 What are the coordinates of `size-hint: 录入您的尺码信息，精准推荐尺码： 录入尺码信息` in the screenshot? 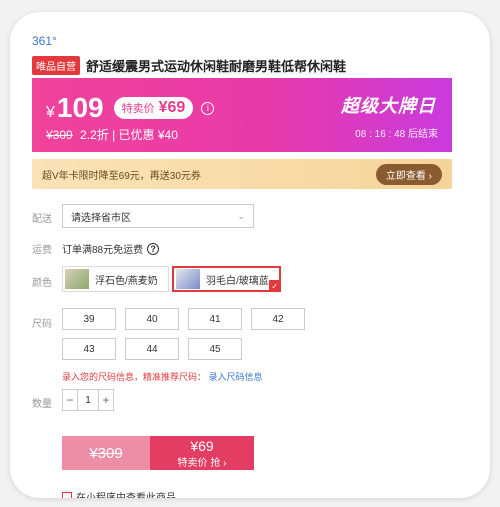 It's located at (162, 376).